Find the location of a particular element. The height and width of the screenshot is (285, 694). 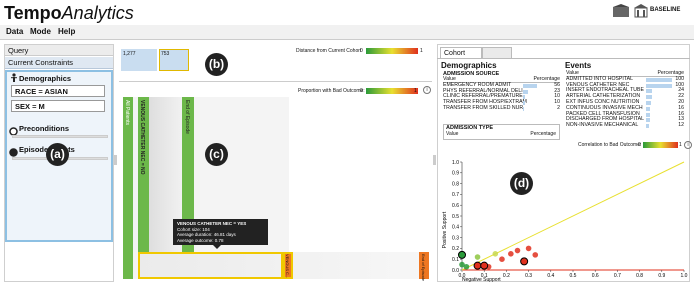

y-tick-label: 0.2 is located at coordinates (455, 249).